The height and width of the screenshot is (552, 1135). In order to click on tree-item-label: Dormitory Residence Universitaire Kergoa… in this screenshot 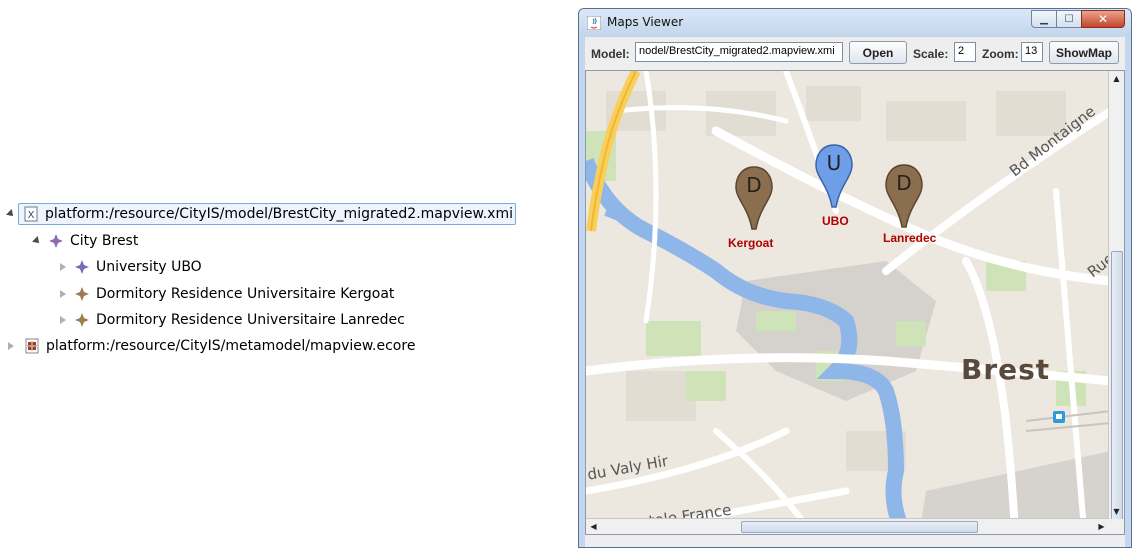, I will do `click(245, 294)`.